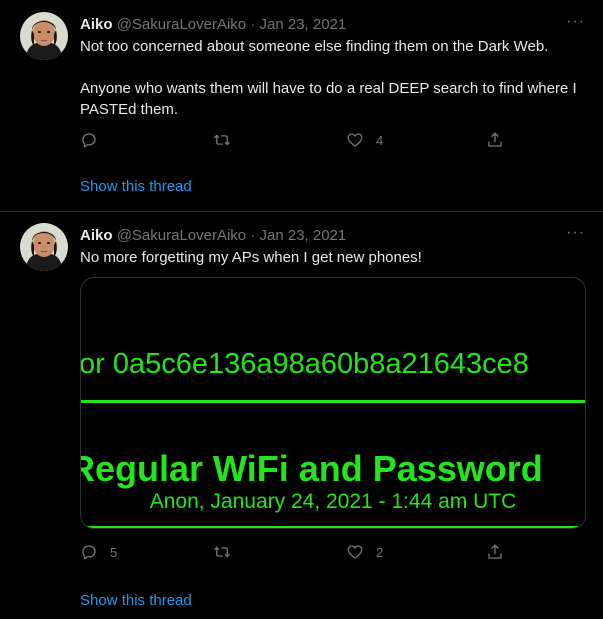  Describe the element at coordinates (364, 140) in the screenshot. I see `like-button: 4` at that location.